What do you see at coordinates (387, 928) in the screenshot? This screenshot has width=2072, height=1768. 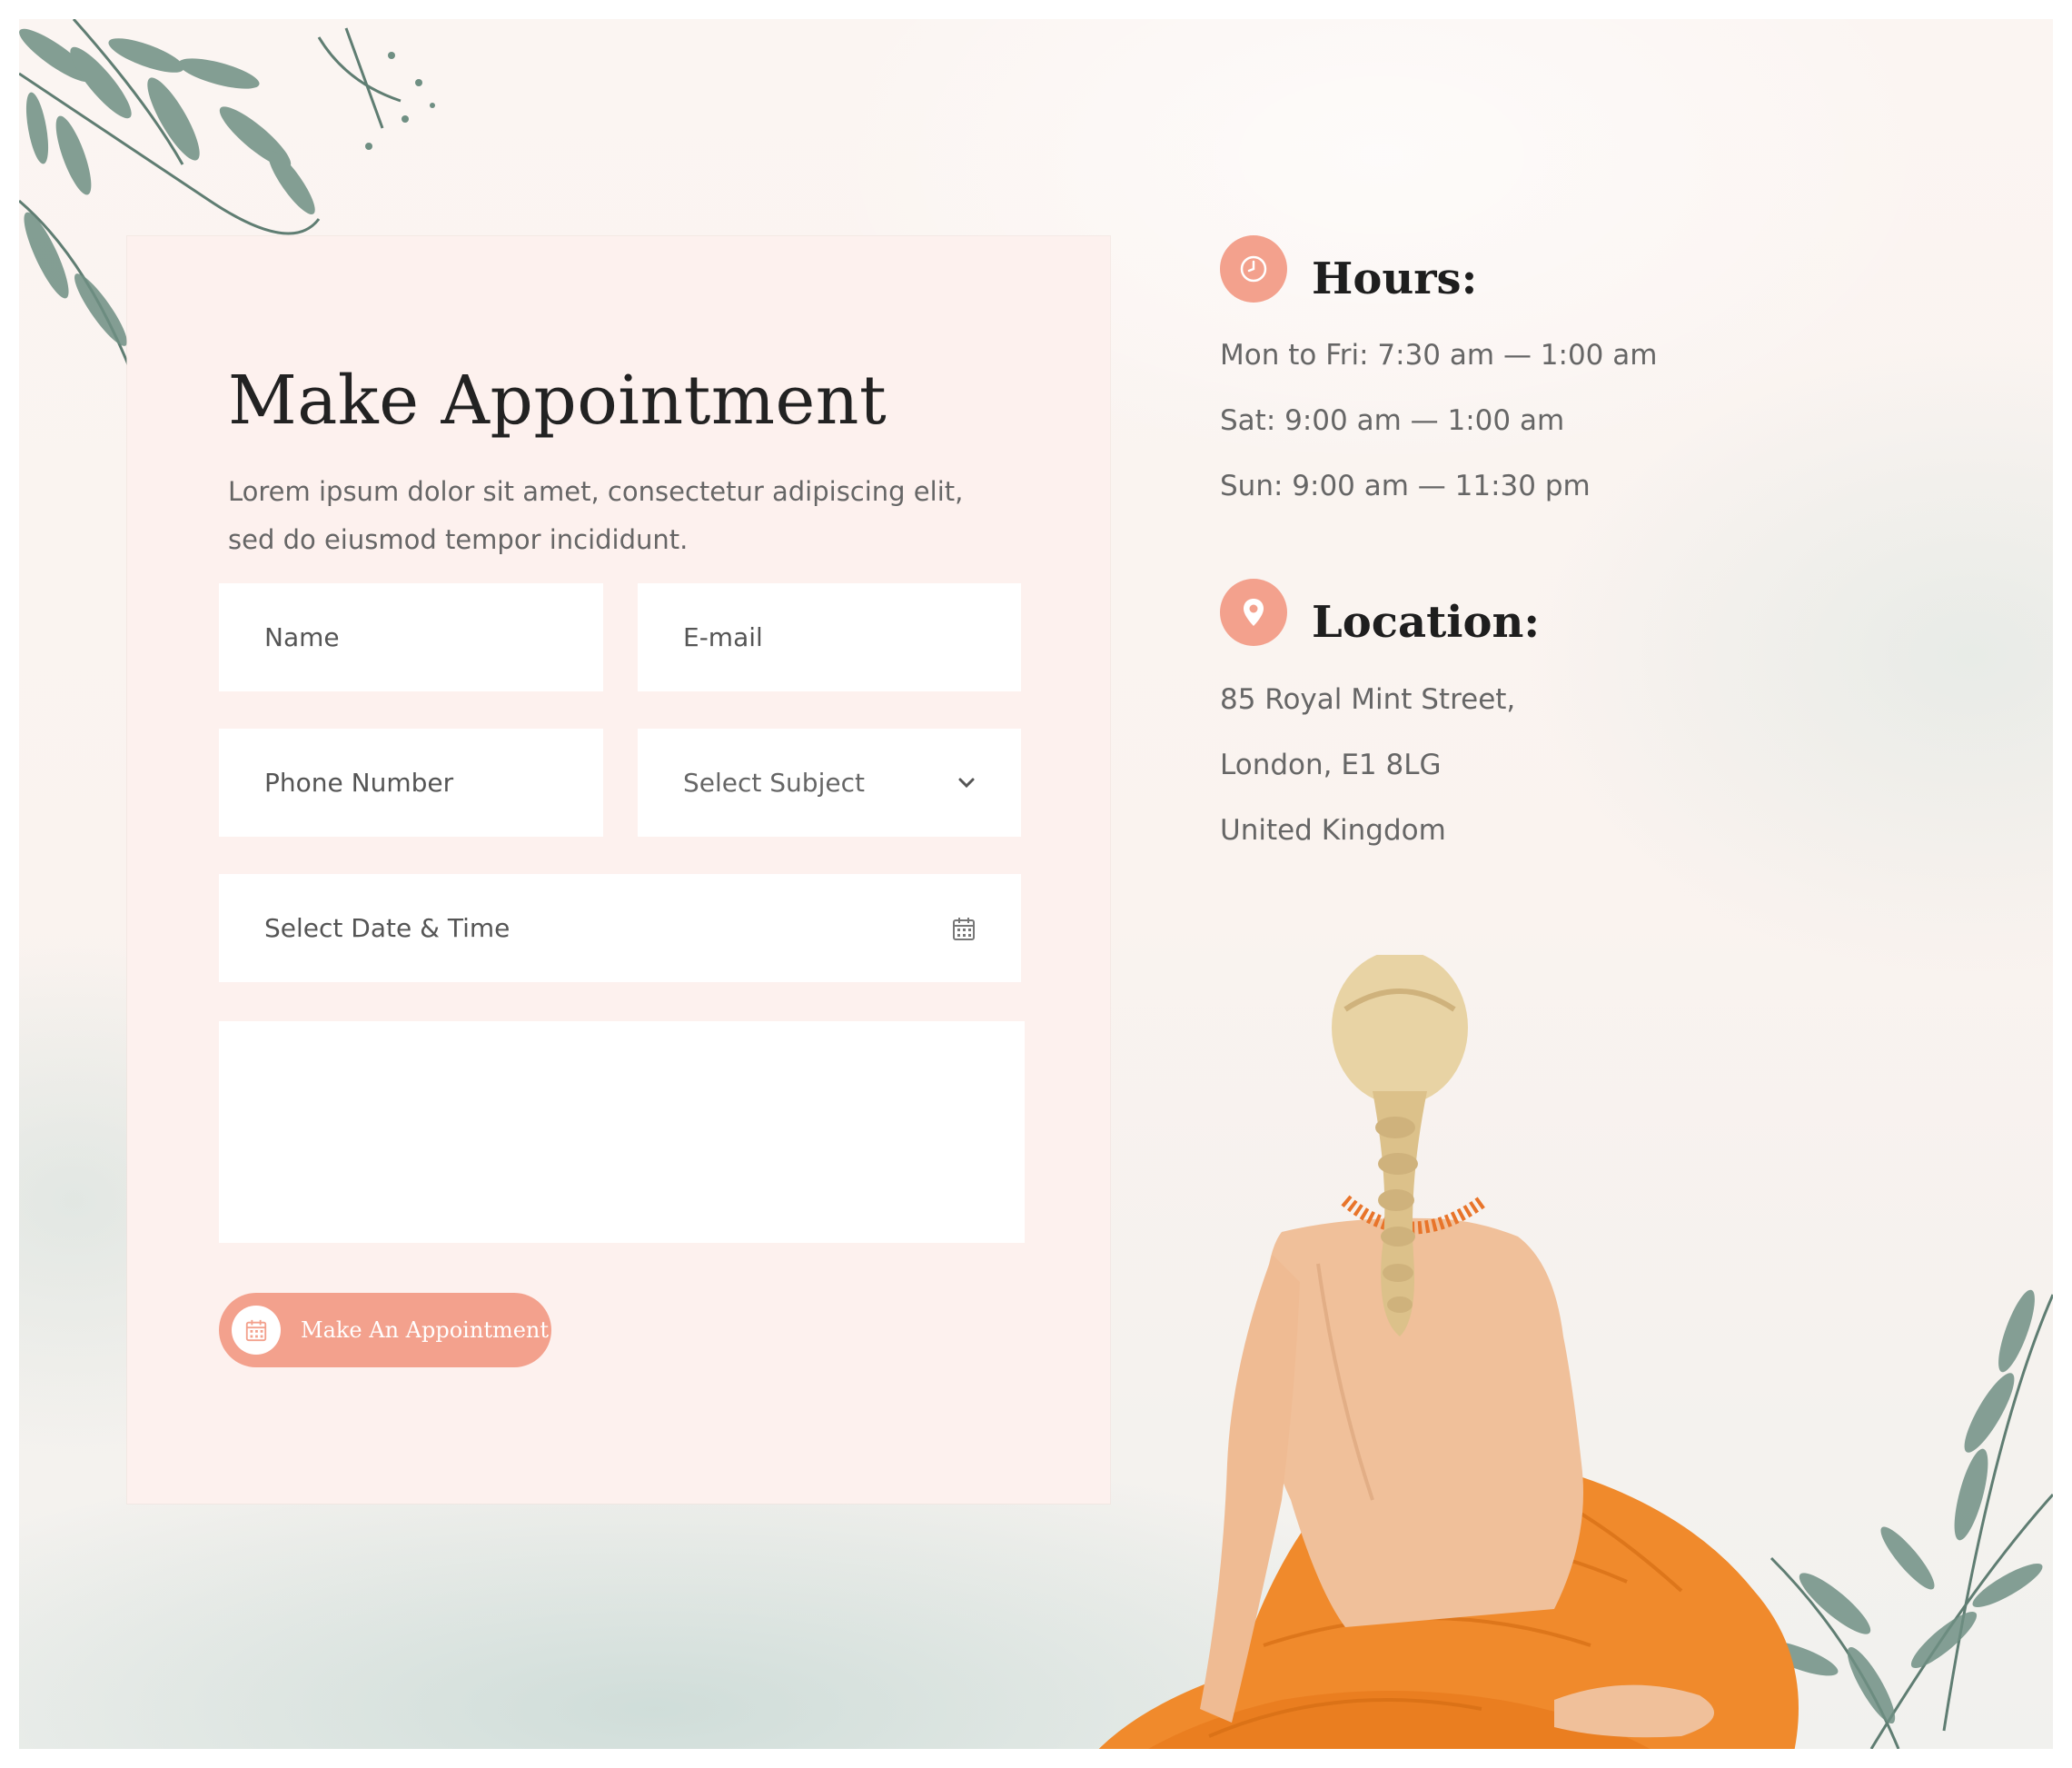 I see `datetime-placeholder: Select Date & Time` at bounding box center [387, 928].